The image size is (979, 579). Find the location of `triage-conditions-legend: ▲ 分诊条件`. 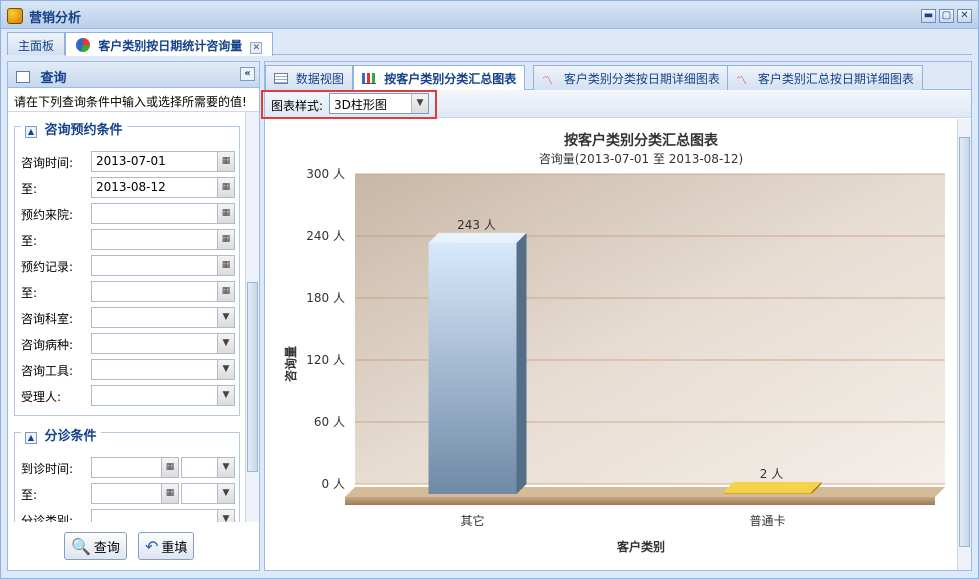

triage-conditions-legend: ▲ 分诊条件 is located at coordinates (61, 434).